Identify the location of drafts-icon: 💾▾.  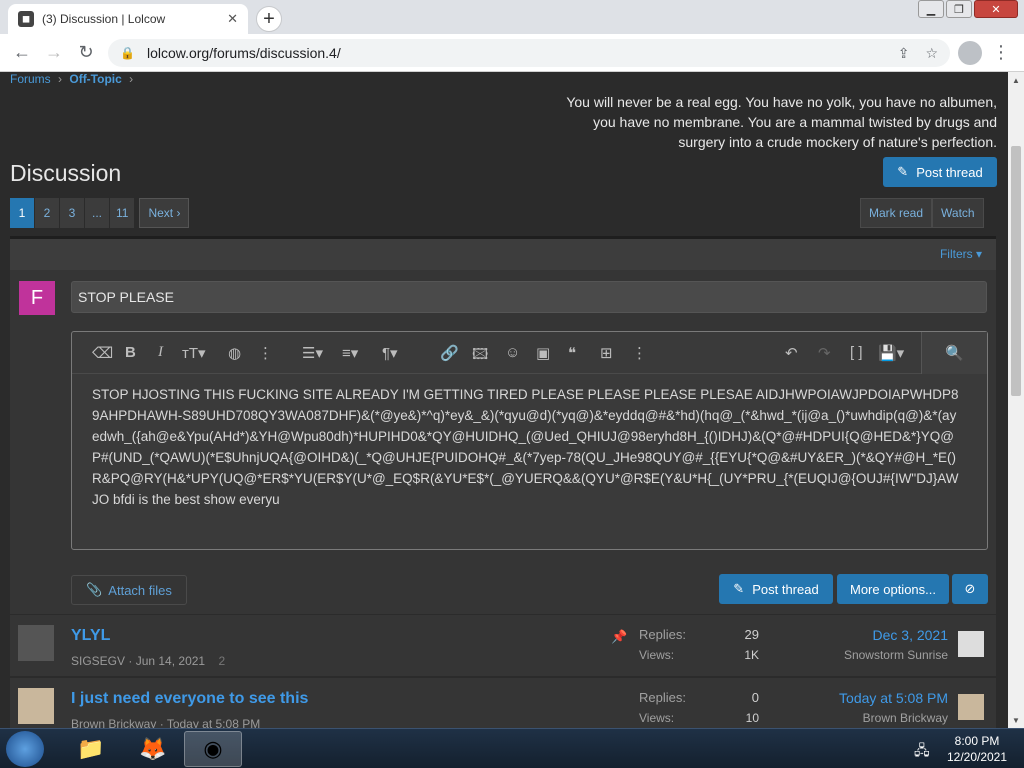
(891, 353).